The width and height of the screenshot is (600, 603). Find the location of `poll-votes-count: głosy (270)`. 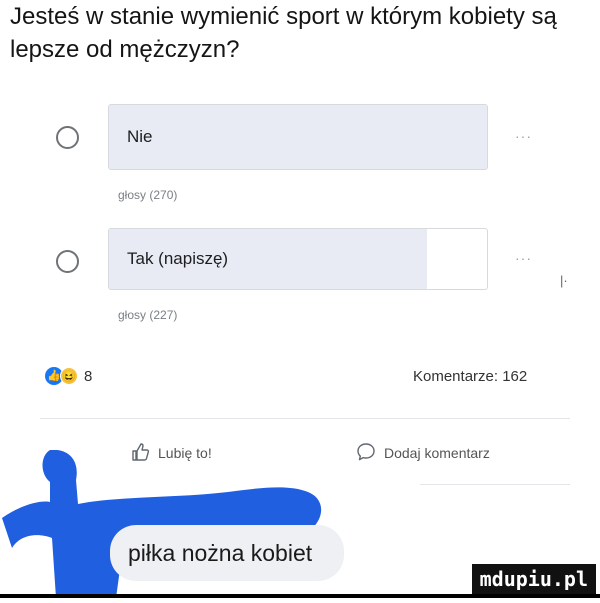

poll-votes-count: głosy (270) is located at coordinates (148, 195).